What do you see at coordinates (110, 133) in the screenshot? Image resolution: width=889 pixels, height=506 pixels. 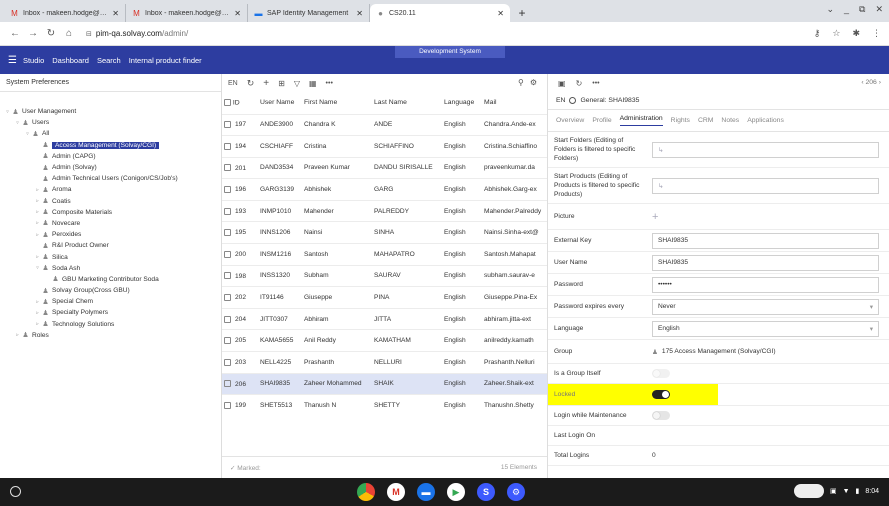 I see `tree-node: ▿ ♟ All` at bounding box center [110, 133].